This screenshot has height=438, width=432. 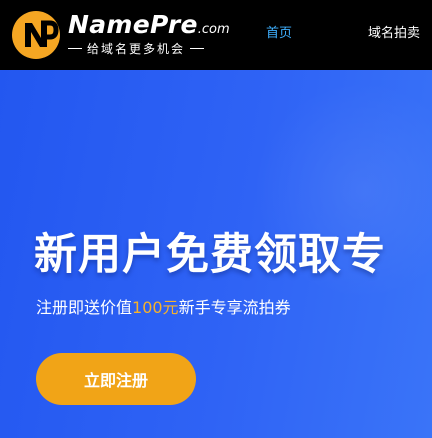 What do you see at coordinates (155, 307) in the screenshot?
I see `subtitle-amount: 100元` at bounding box center [155, 307].